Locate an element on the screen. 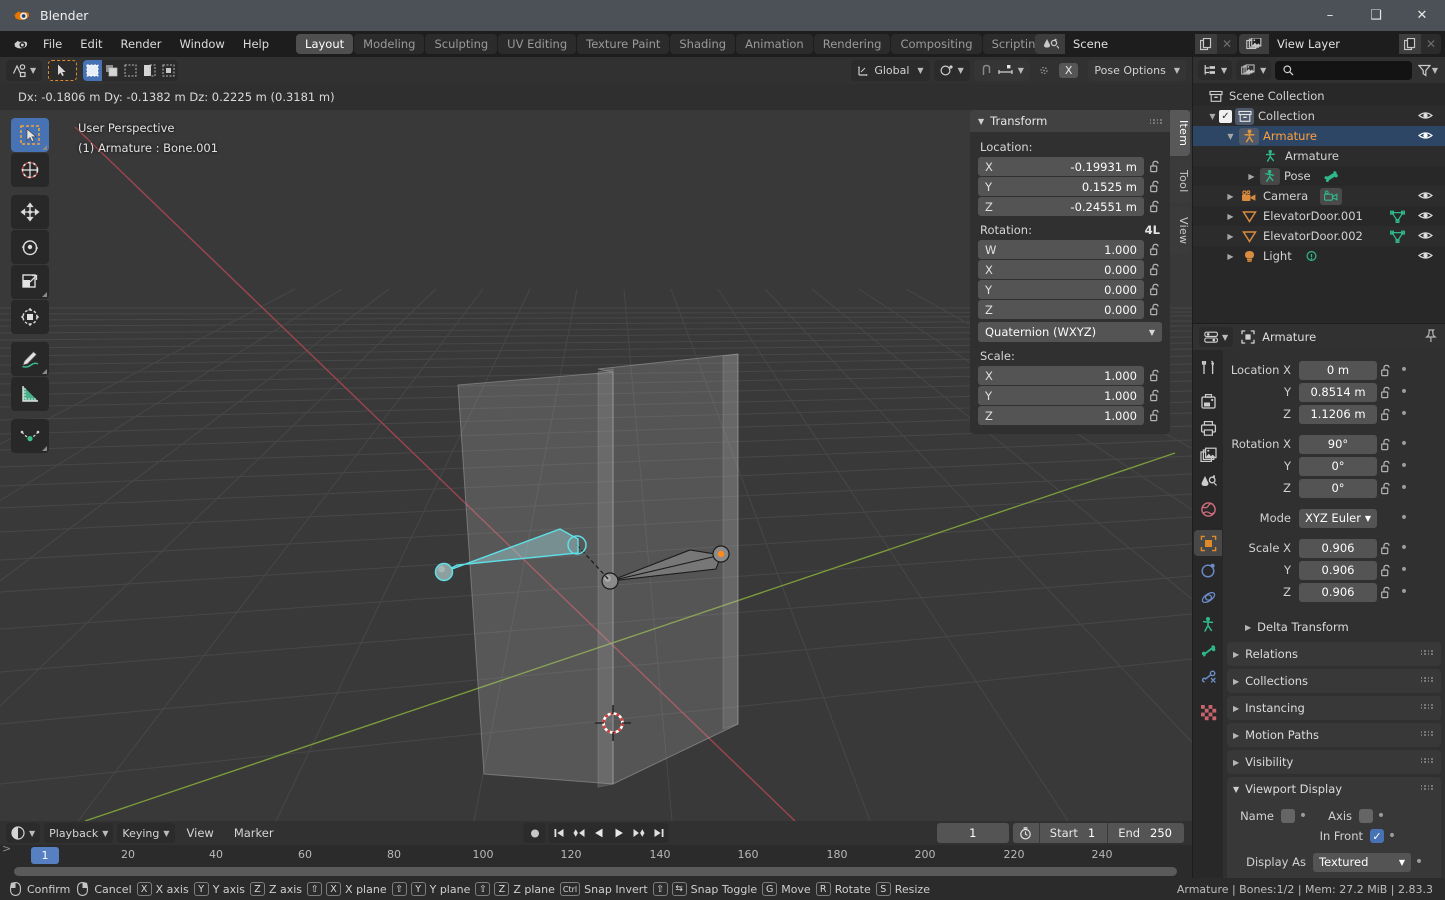 This screenshot has width=1445, height=900. auto-keying-button is located at coordinates (534, 833).